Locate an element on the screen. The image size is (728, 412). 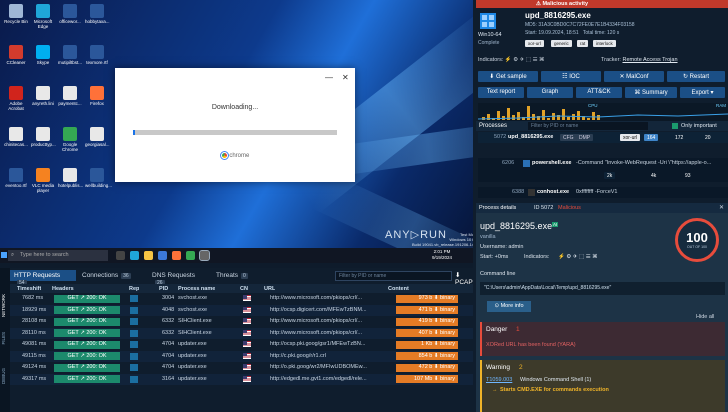
export-button: Export ▾ is located at coordinates (702, 92).